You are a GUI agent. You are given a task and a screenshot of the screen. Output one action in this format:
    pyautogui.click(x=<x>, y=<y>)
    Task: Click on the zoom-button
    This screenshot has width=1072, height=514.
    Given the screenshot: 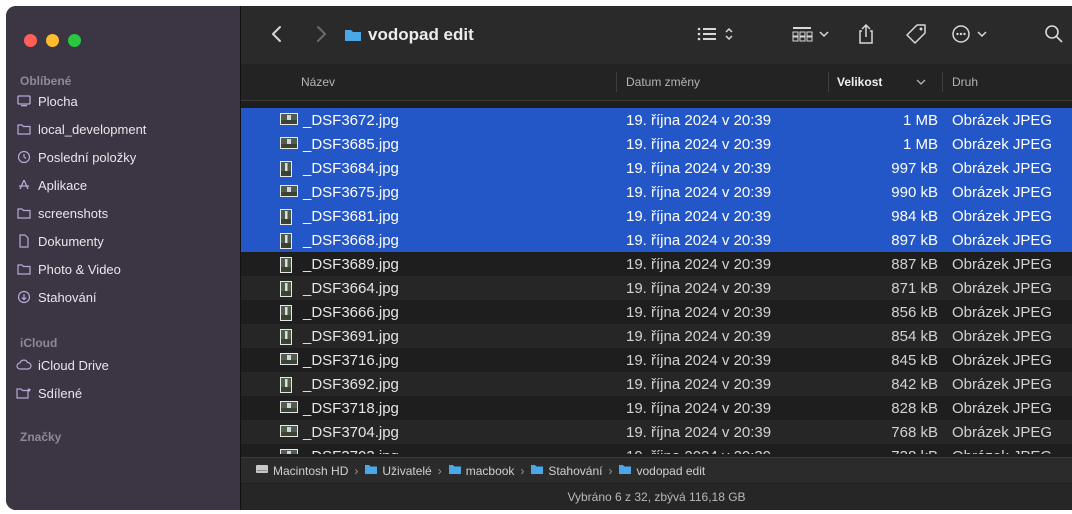 What is the action you would take?
    pyautogui.click(x=74, y=40)
    